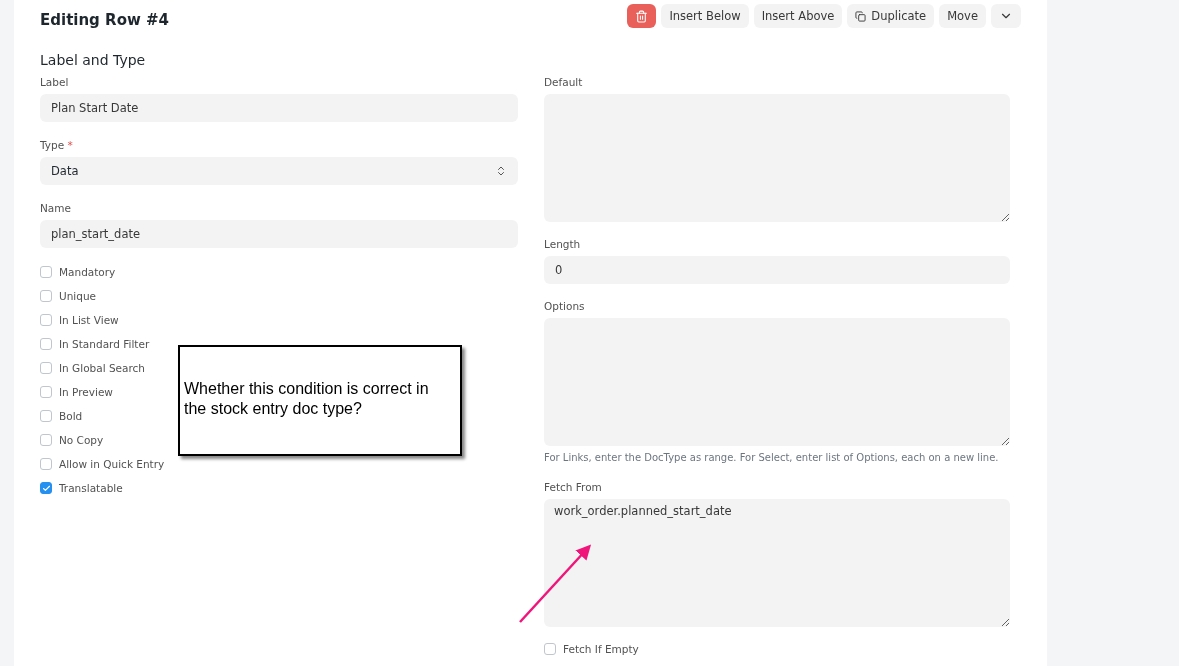  I want to click on field-label: Label, so click(54, 82).